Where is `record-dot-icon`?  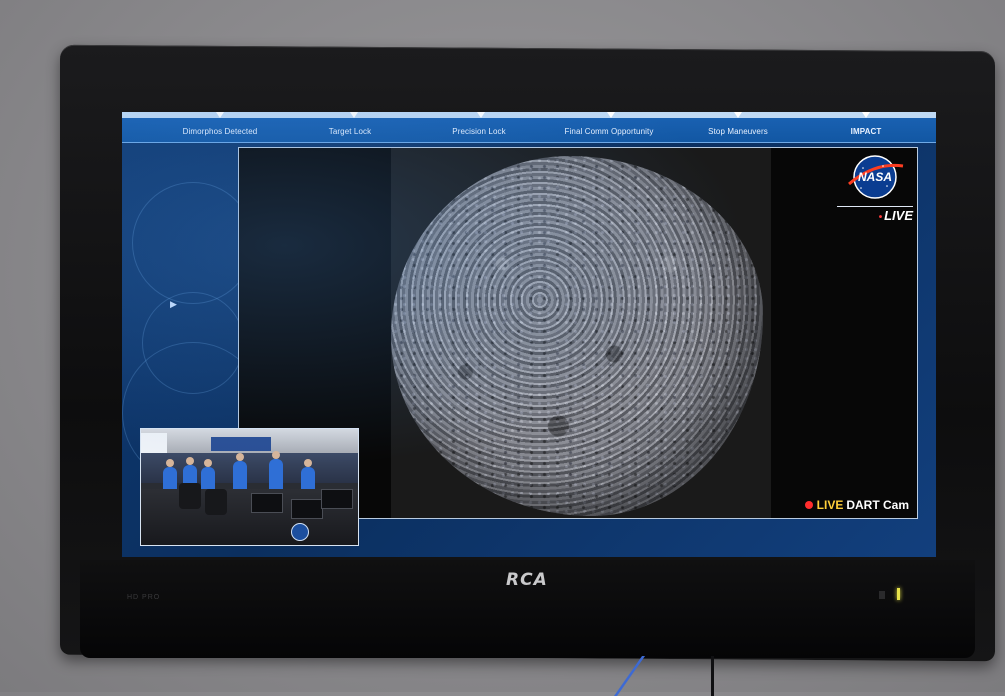 record-dot-icon is located at coordinates (808, 505).